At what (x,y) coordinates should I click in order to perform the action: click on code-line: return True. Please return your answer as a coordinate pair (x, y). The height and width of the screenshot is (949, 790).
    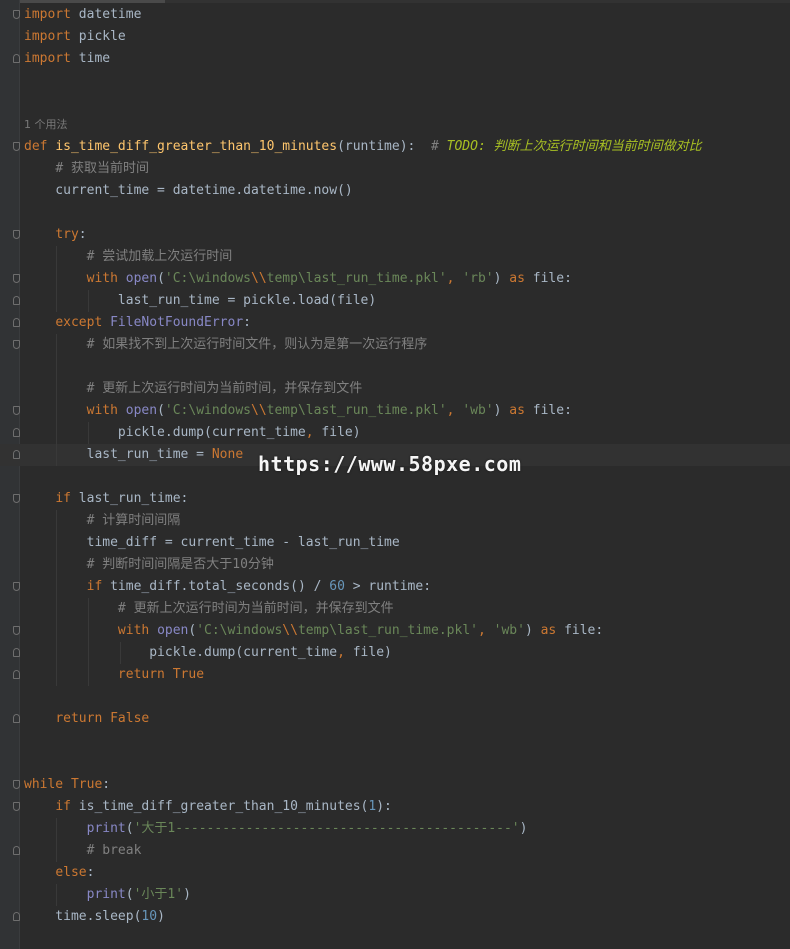
    Looking at the image, I should click on (395, 675).